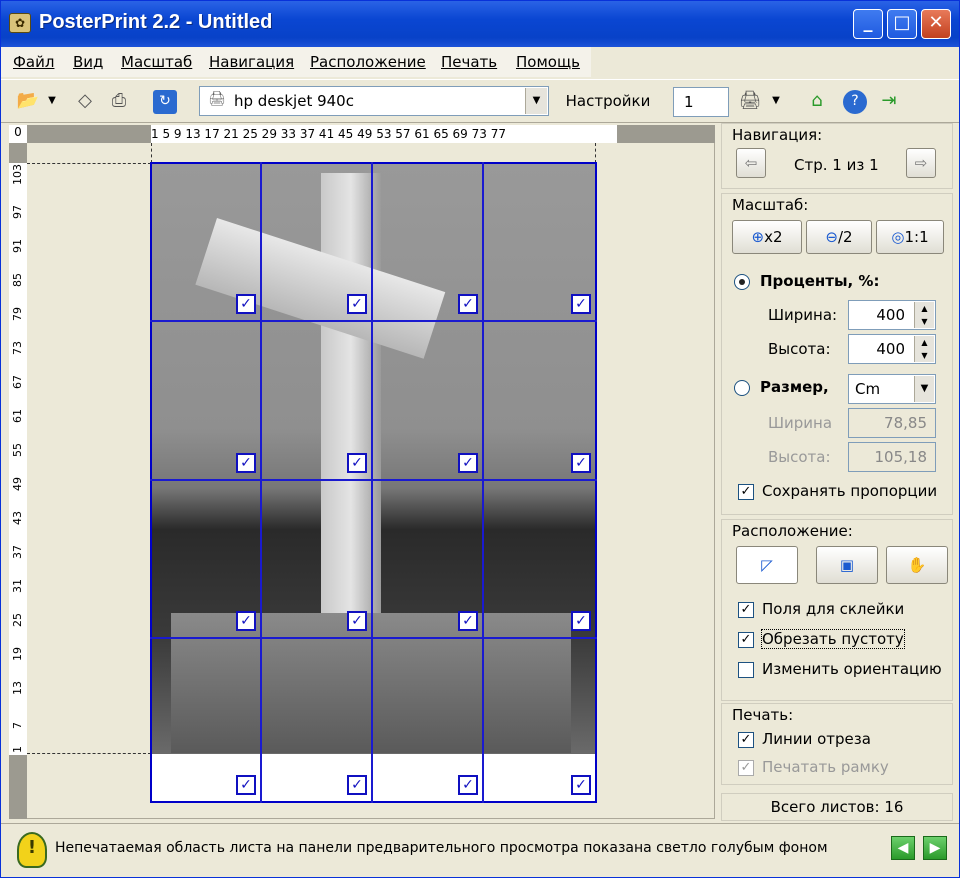 This screenshot has height=878, width=960. I want to click on prev-page-button: ⇦, so click(751, 163).